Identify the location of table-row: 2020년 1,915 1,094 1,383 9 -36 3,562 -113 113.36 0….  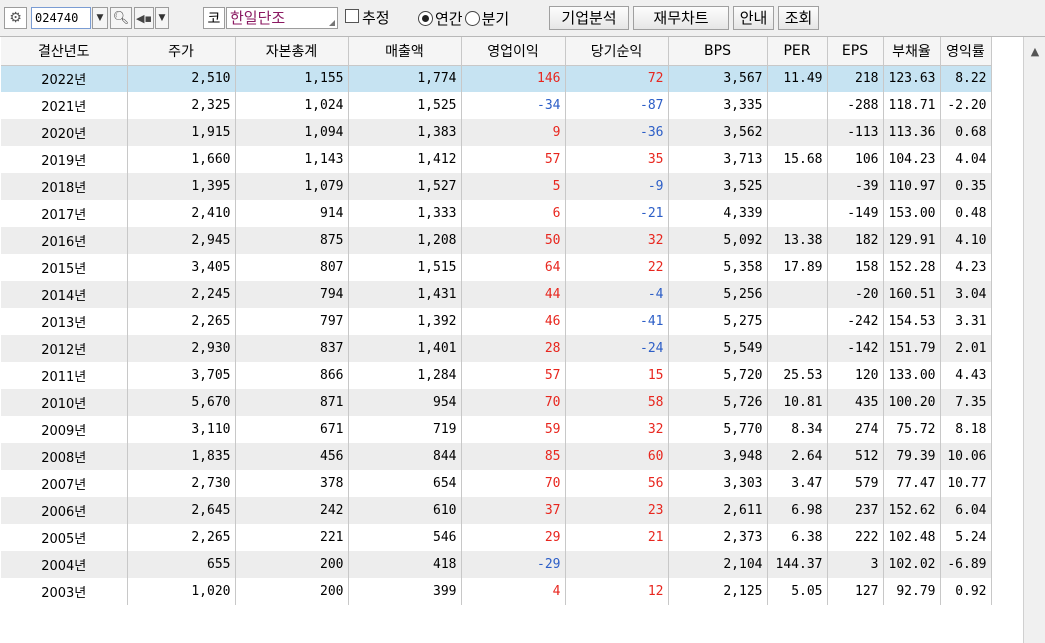
(496, 132).